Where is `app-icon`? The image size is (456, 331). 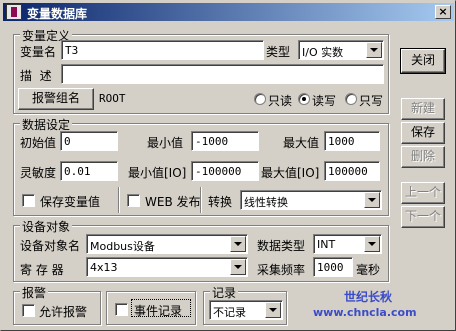
app-icon is located at coordinates (14, 12).